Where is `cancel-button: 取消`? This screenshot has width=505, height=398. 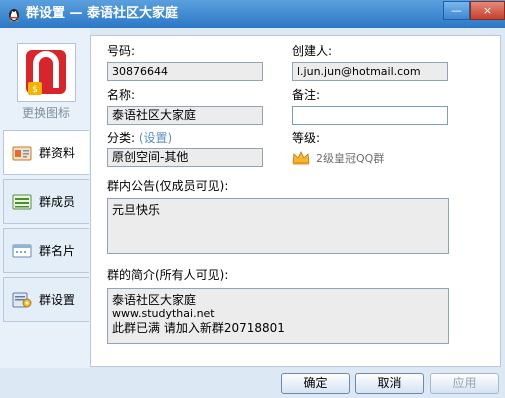
cancel-button: 取消 is located at coordinates (389, 383).